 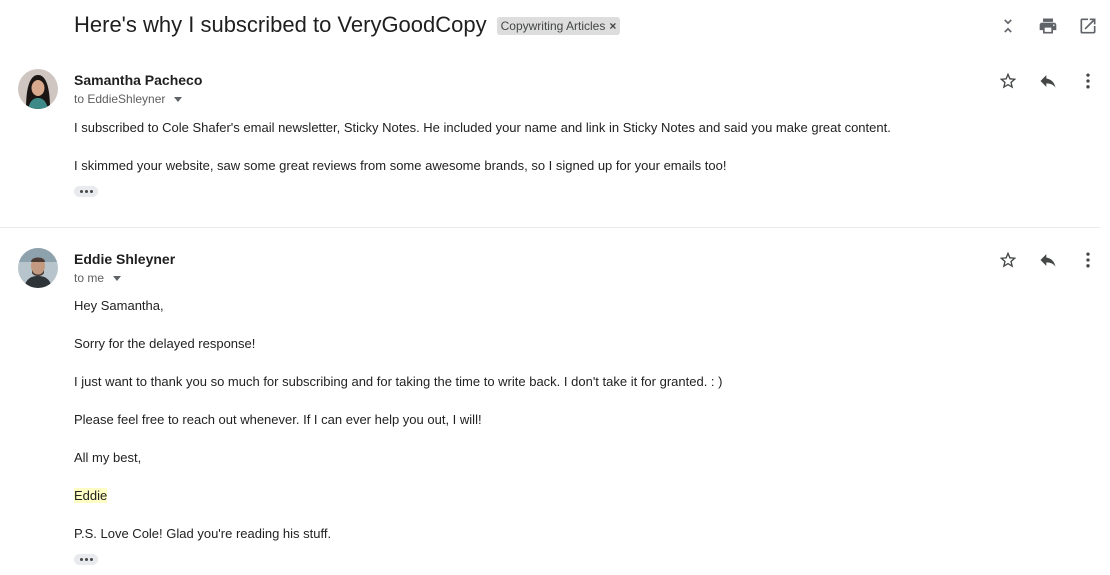 What do you see at coordinates (280, 24) in the screenshot?
I see `email-subject: Here's why I subscribed to VeryGoodCopy` at bounding box center [280, 24].